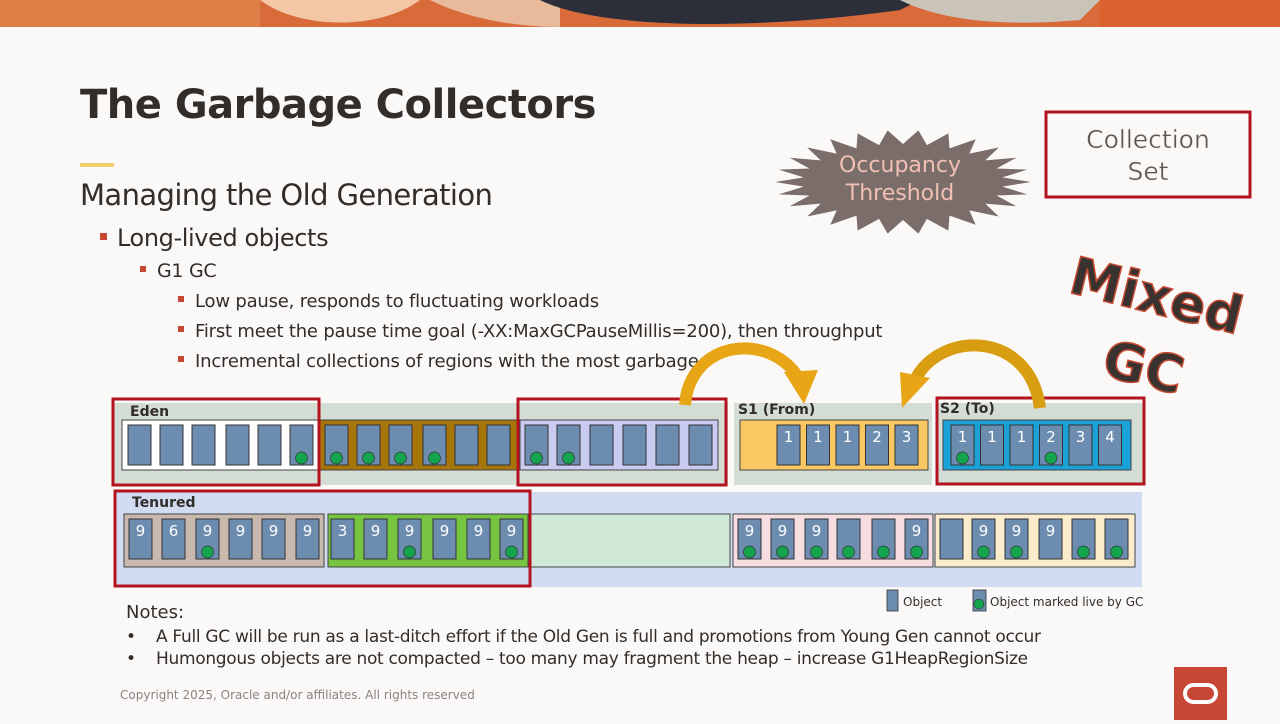  Describe the element at coordinates (776, 410) in the screenshot. I see `s1-label: S1 (From)` at that location.